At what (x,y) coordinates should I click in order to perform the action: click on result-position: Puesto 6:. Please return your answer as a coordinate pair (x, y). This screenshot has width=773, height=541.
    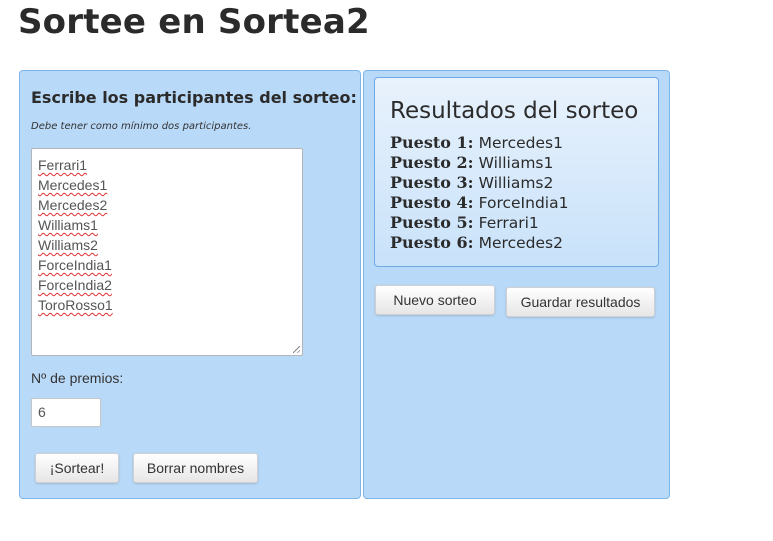
    Looking at the image, I should click on (432, 242).